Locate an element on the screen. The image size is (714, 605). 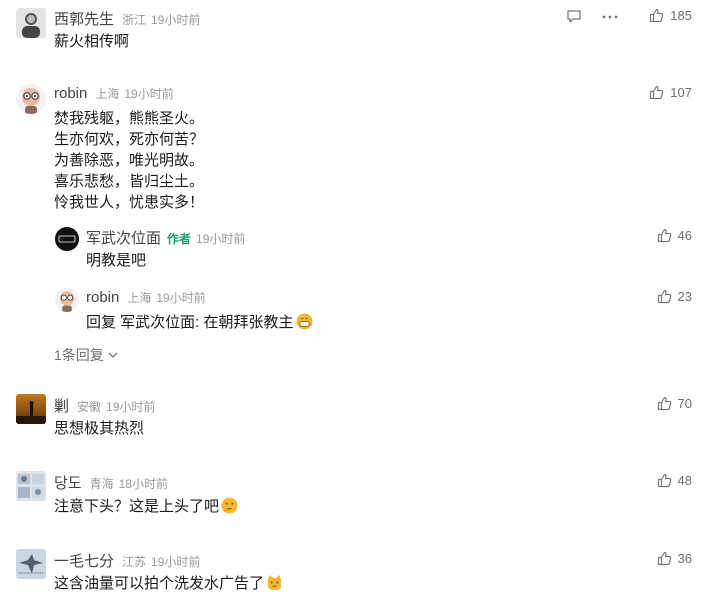
grin-emoji-icon is located at coordinates (304, 321).